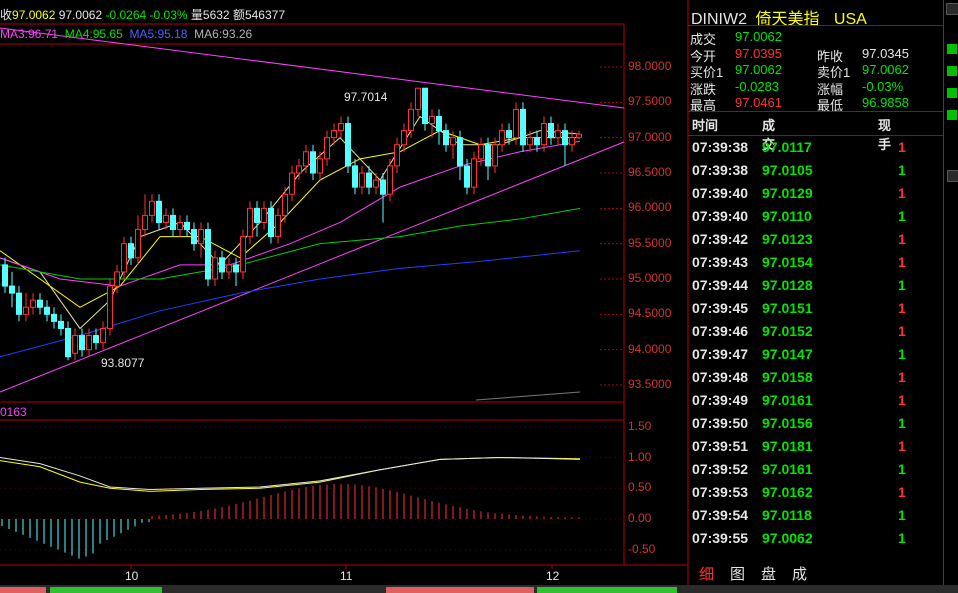 The height and width of the screenshot is (593, 958). Describe the element at coordinates (720, 469) in the screenshot. I see `tick-time: 07:39:52` at that location.